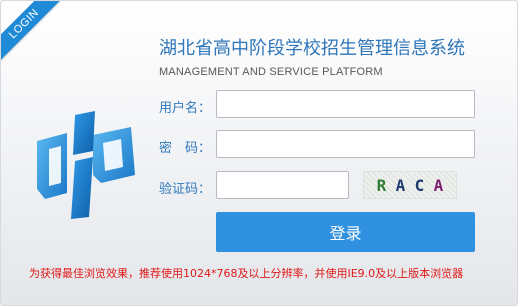  I want to click on login-button: 登录, so click(345, 232).